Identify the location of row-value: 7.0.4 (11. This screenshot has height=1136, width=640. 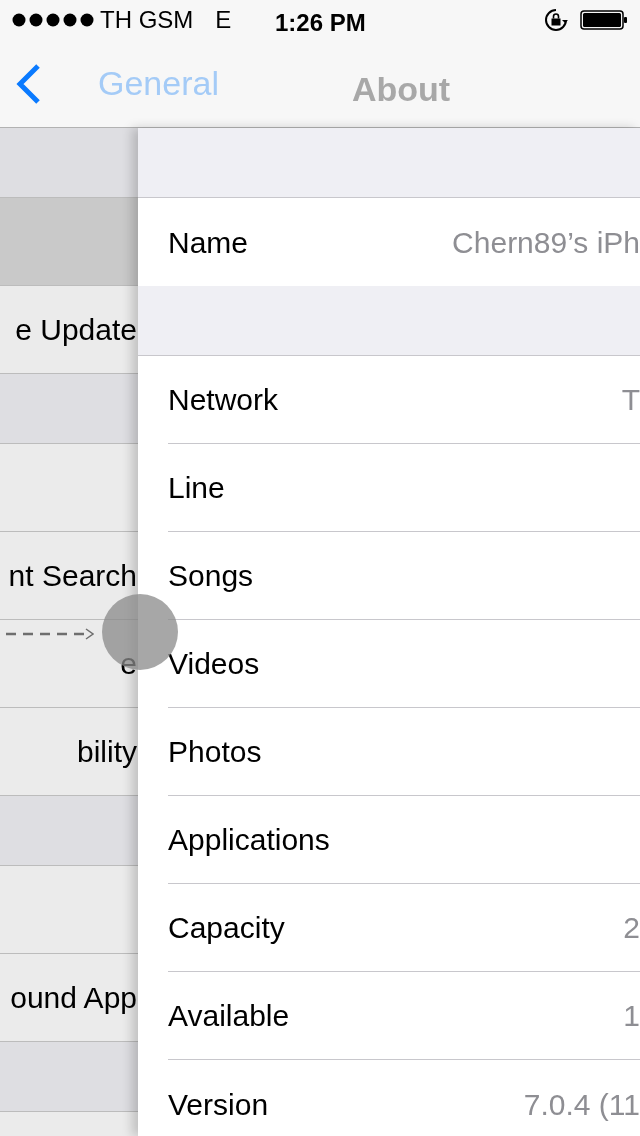
(581, 1104).